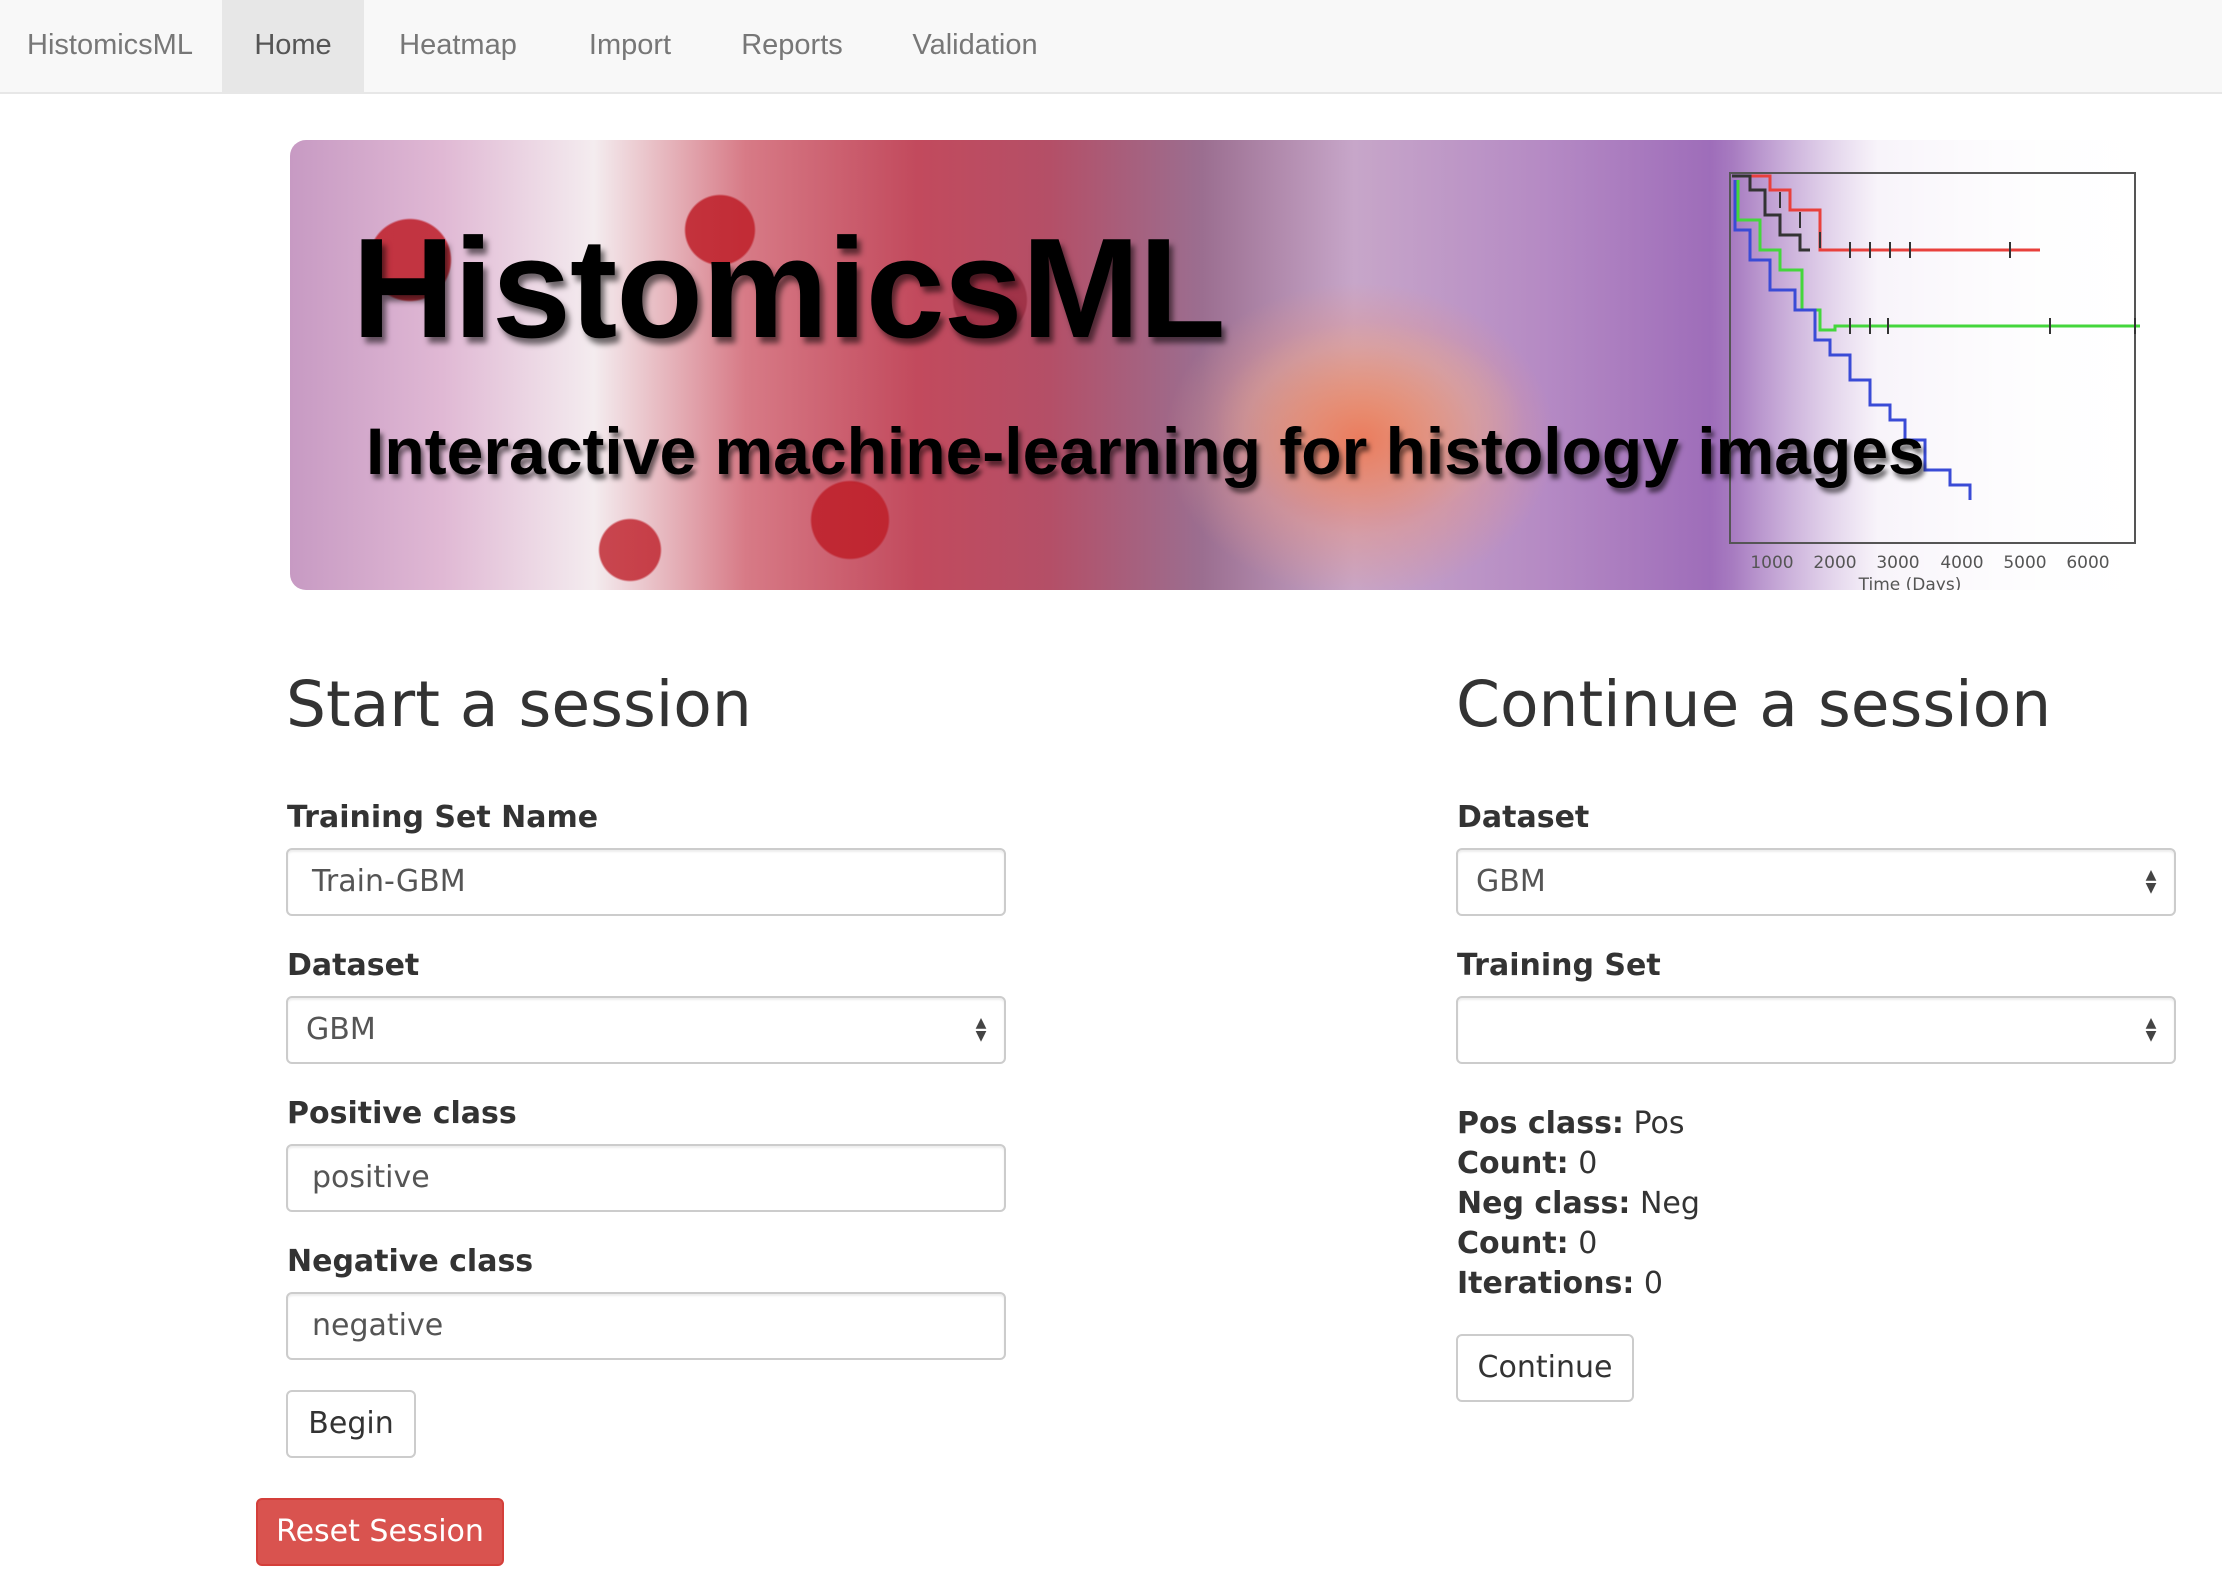 This screenshot has height=1582, width=2222. What do you see at coordinates (458, 47) in the screenshot?
I see `nav-tab-heatmap: Heatmap` at bounding box center [458, 47].